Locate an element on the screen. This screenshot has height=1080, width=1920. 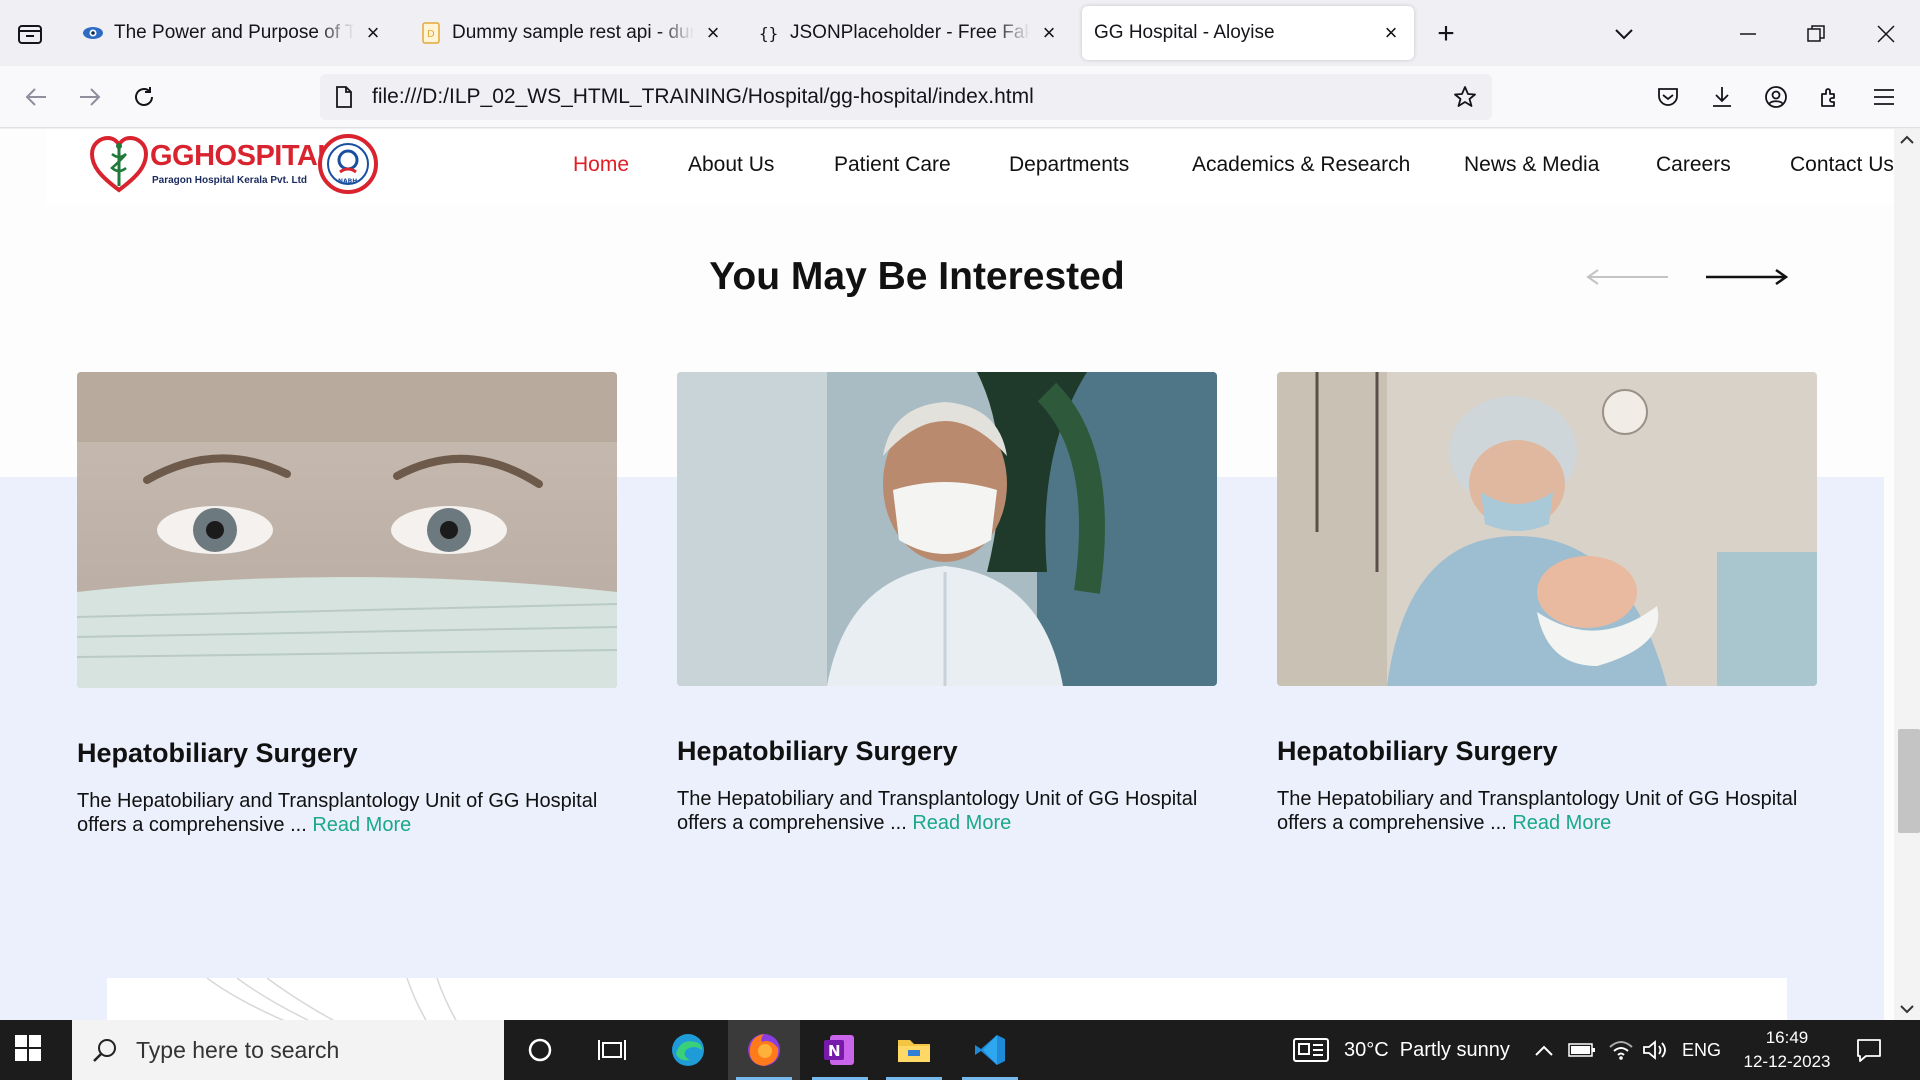
forward-arrow-icon is located at coordinates (90, 97).